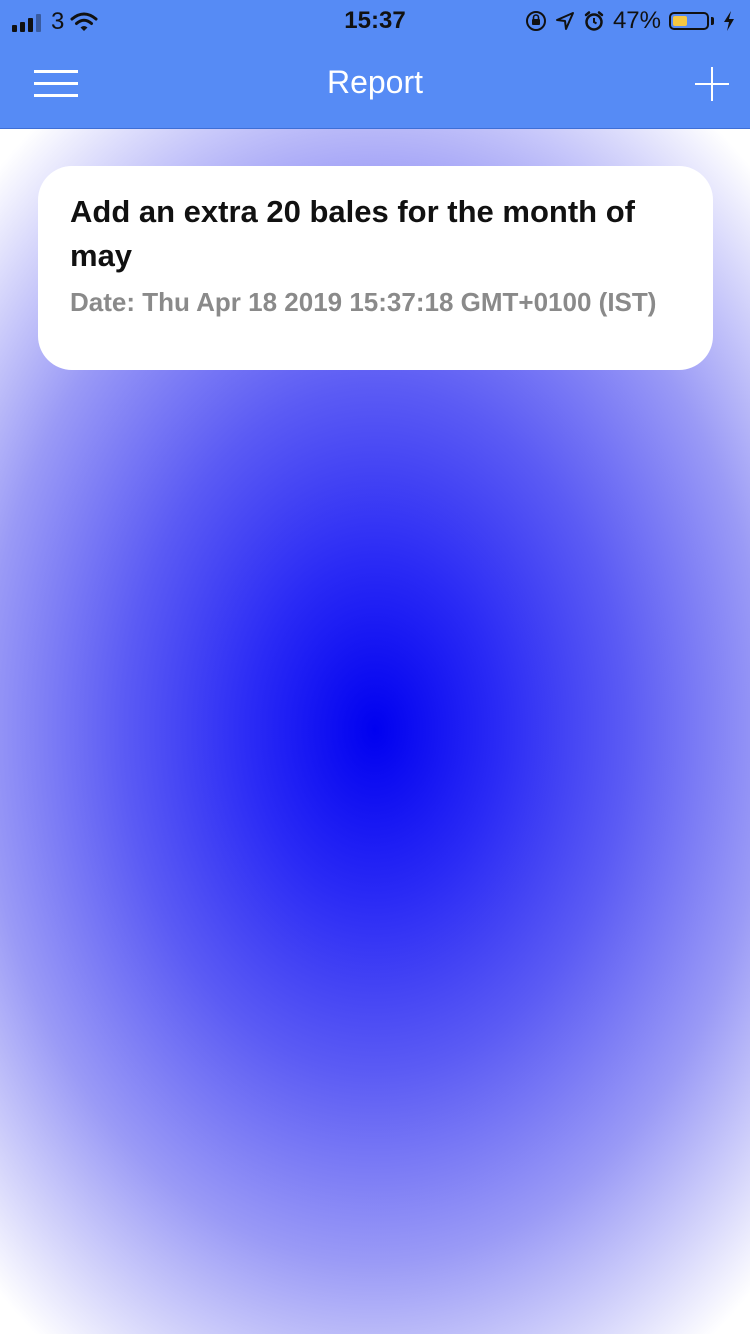 This screenshot has width=750, height=1334. Describe the element at coordinates (712, 21) in the screenshot. I see `battery-cap` at that location.